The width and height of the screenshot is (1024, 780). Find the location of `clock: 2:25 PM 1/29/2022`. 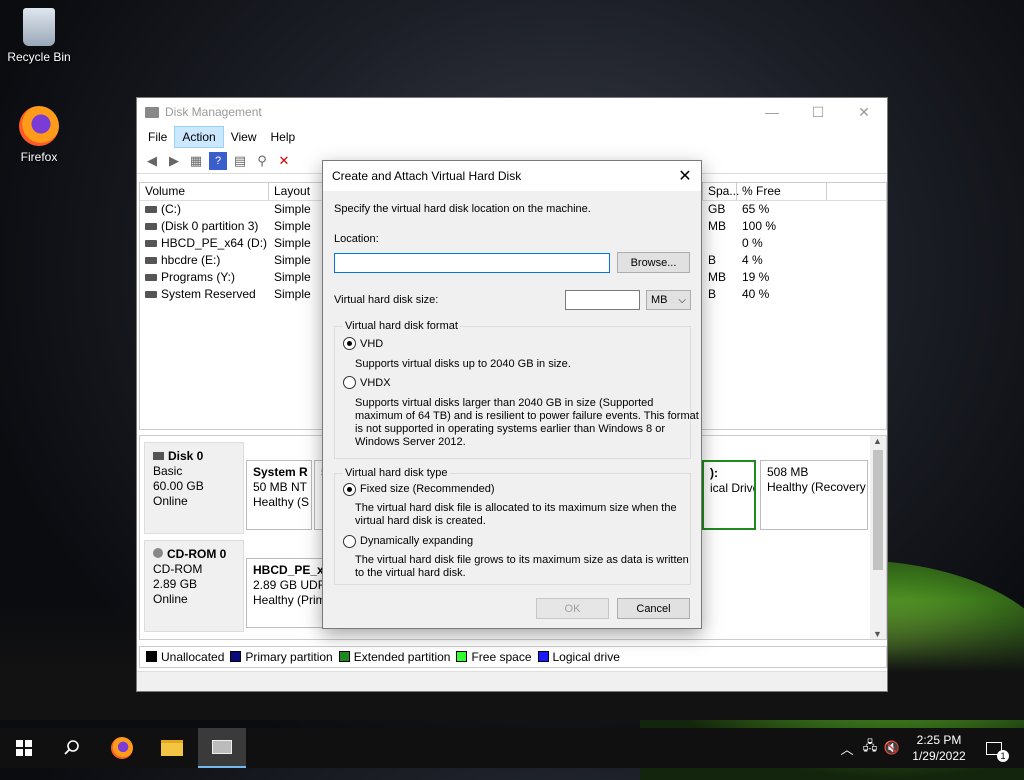

clock: 2:25 PM 1/29/2022 is located at coordinates (939, 748).